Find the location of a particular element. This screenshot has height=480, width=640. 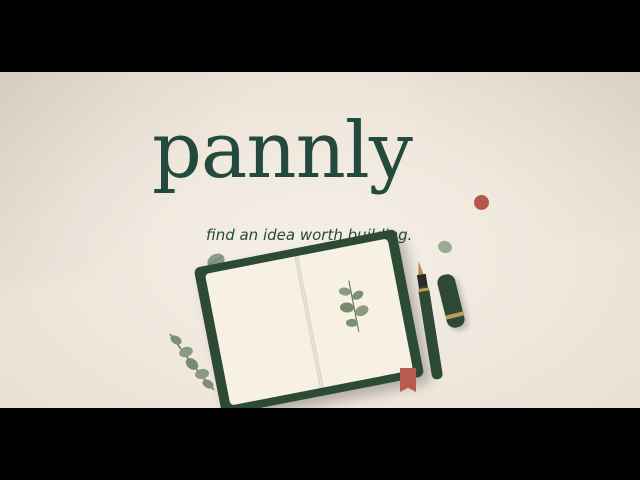

logo-dot is located at coordinates (481, 202).